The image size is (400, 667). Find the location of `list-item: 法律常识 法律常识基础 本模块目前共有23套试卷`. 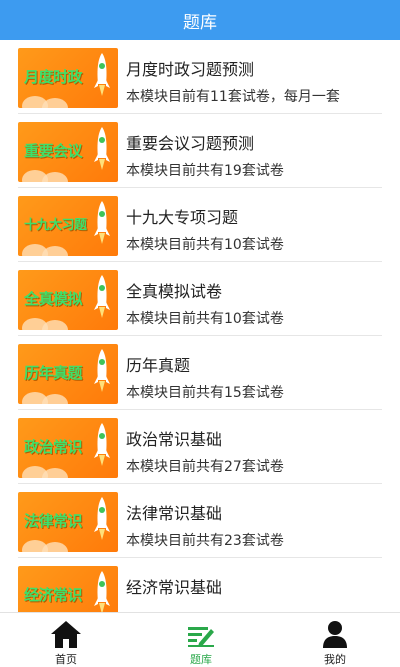

list-item: 法律常识 法律常识基础 本模块目前共有23套试卷 is located at coordinates (200, 521).